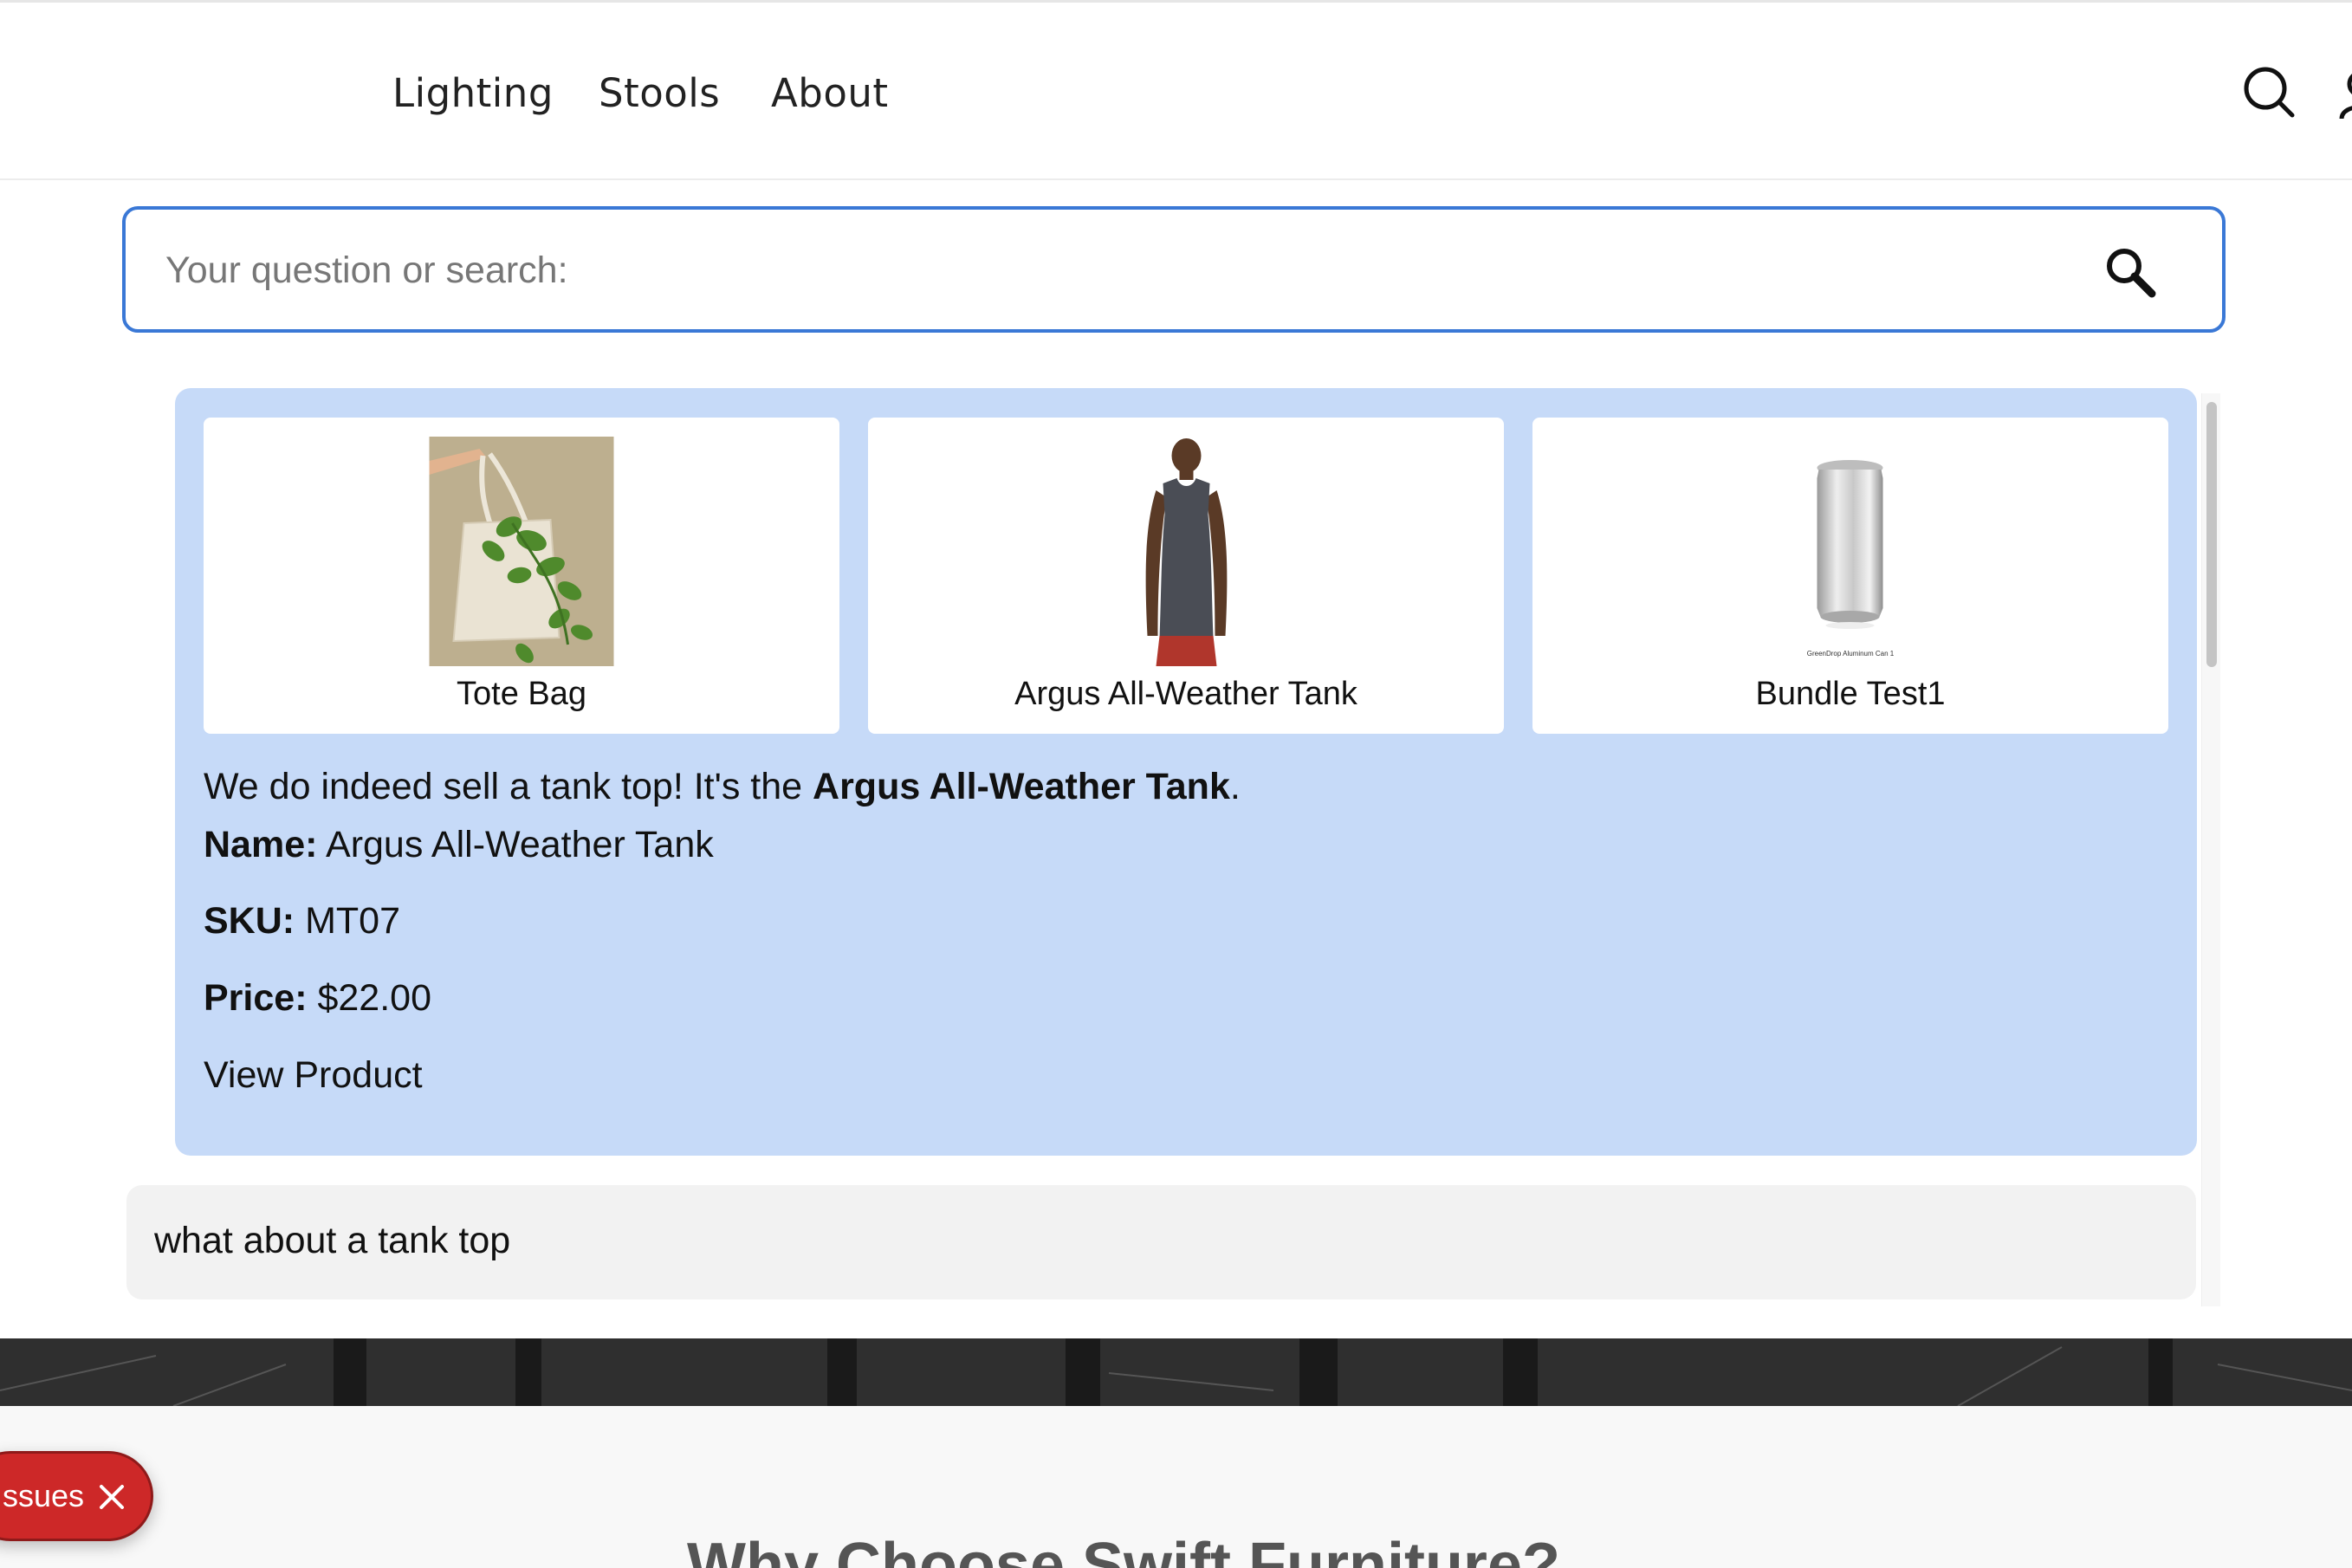 This screenshot has height=1568, width=2352. Describe the element at coordinates (111, 1497) in the screenshot. I see `close-icon` at that location.